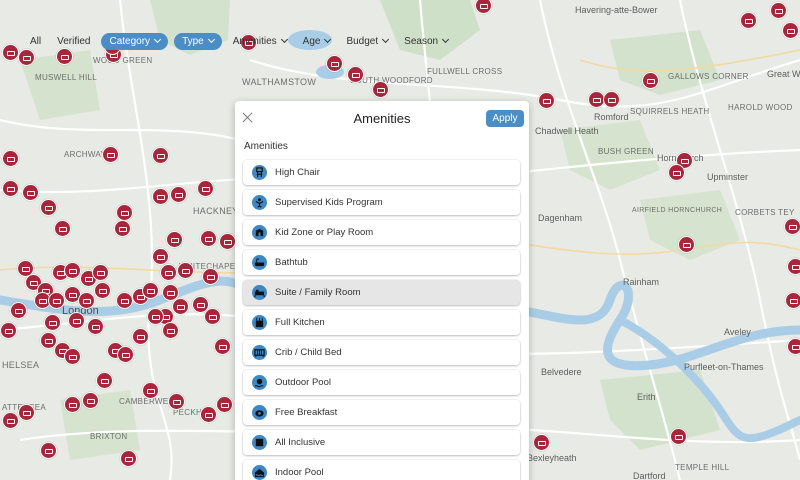 The width and height of the screenshot is (800, 480). What do you see at coordinates (311, 41) in the screenshot?
I see `filter-label: Age` at bounding box center [311, 41].